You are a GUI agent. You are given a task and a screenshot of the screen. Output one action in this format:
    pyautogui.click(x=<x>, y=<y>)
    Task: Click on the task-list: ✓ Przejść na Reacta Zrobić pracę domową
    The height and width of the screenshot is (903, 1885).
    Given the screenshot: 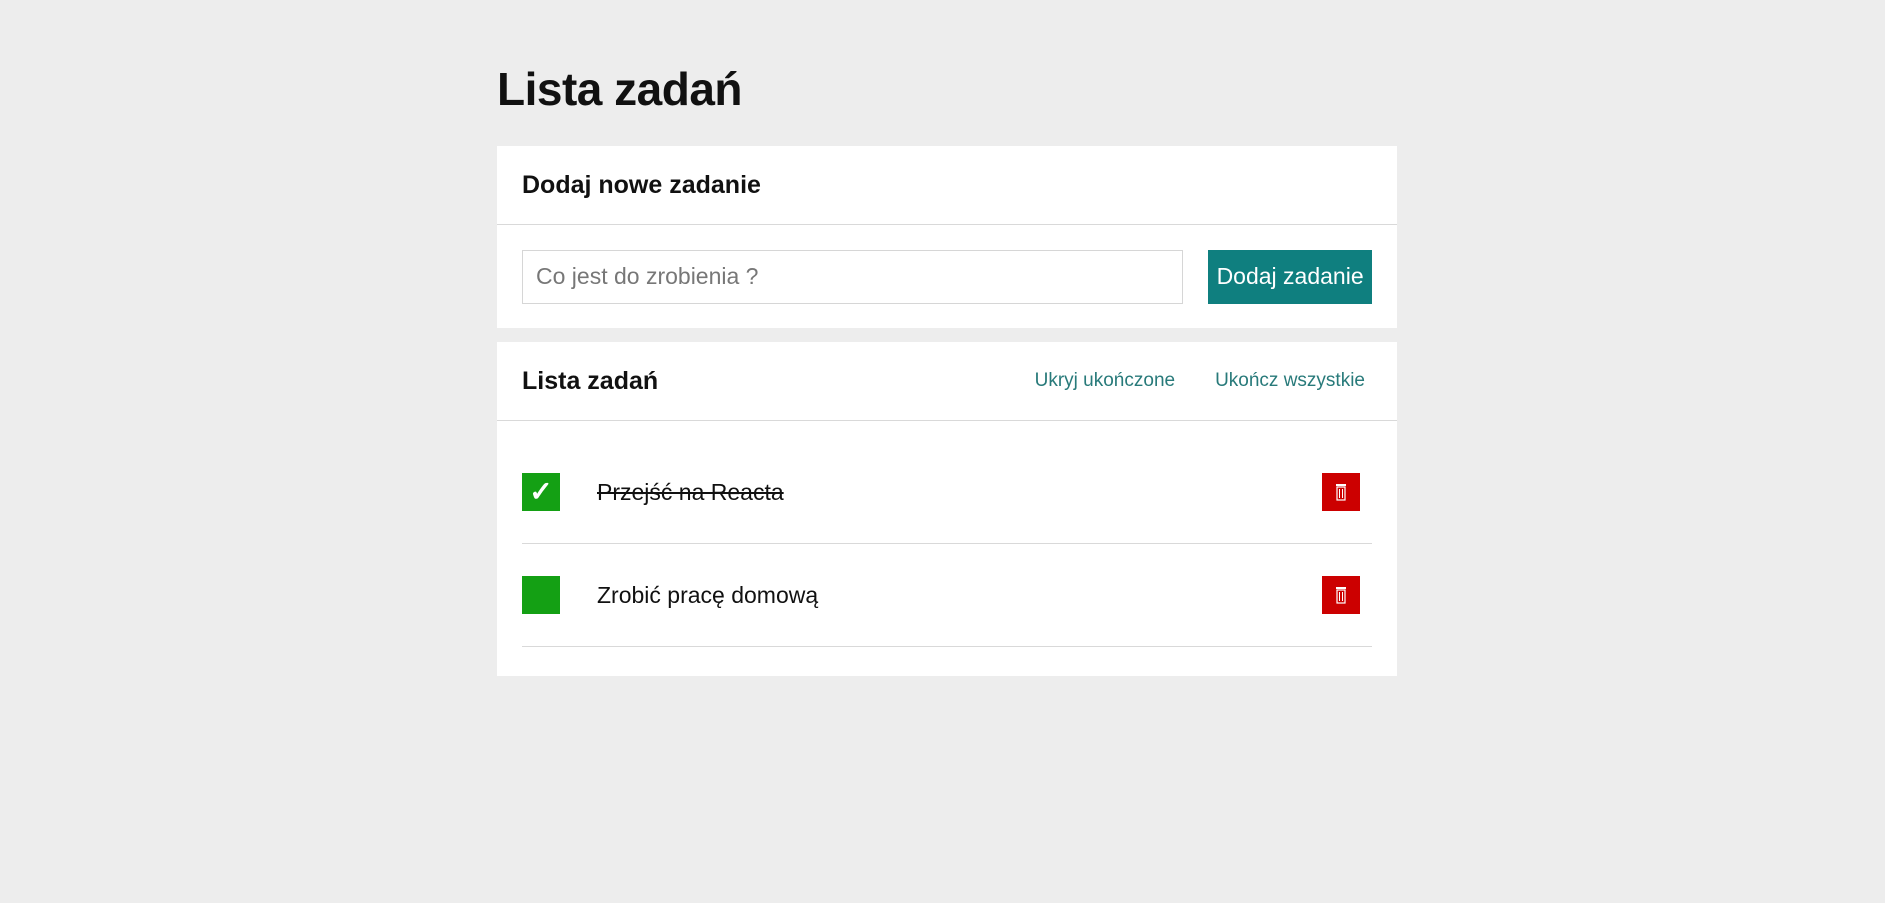 What is the action you would take?
    pyautogui.click(x=947, y=534)
    